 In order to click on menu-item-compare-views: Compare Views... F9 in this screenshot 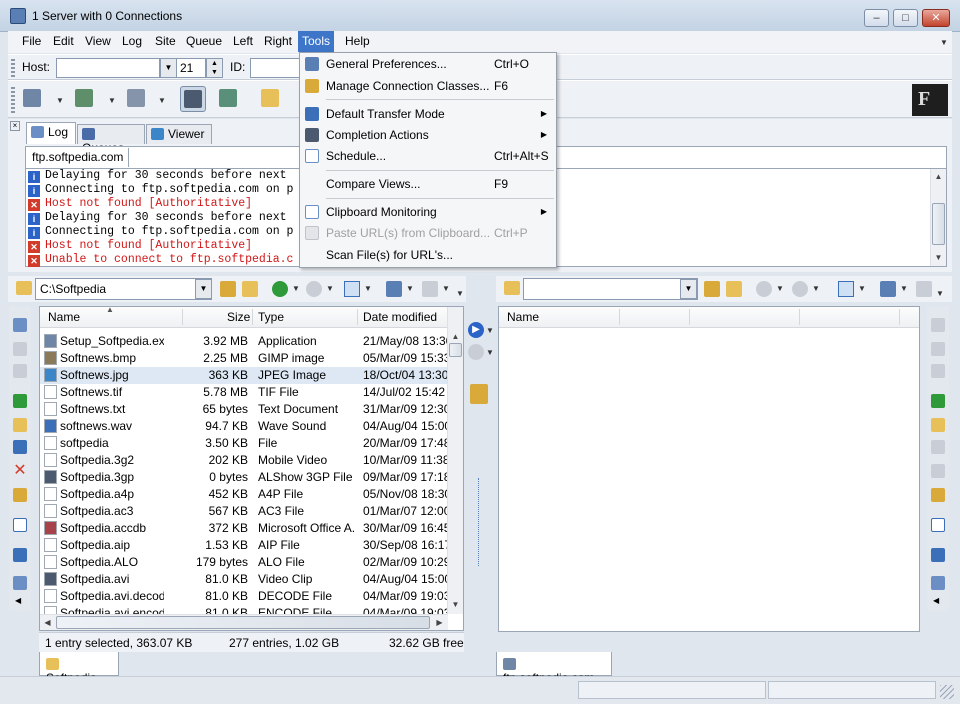, I will do `click(428, 184)`.